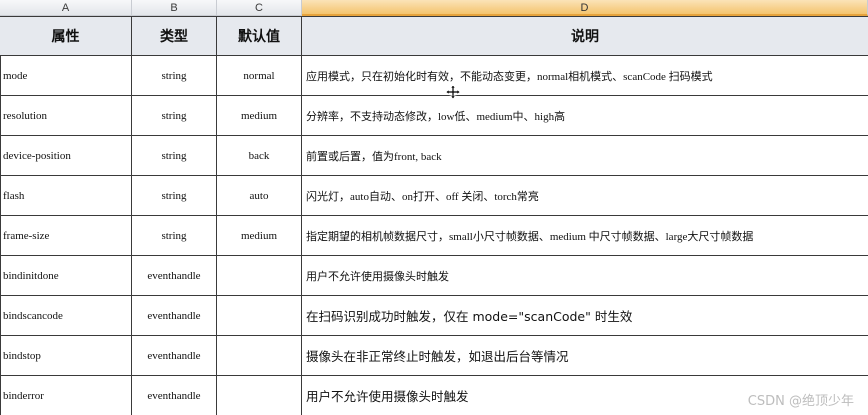 The image size is (868, 415). I want to click on cell-attr: resolution, so click(66, 115).